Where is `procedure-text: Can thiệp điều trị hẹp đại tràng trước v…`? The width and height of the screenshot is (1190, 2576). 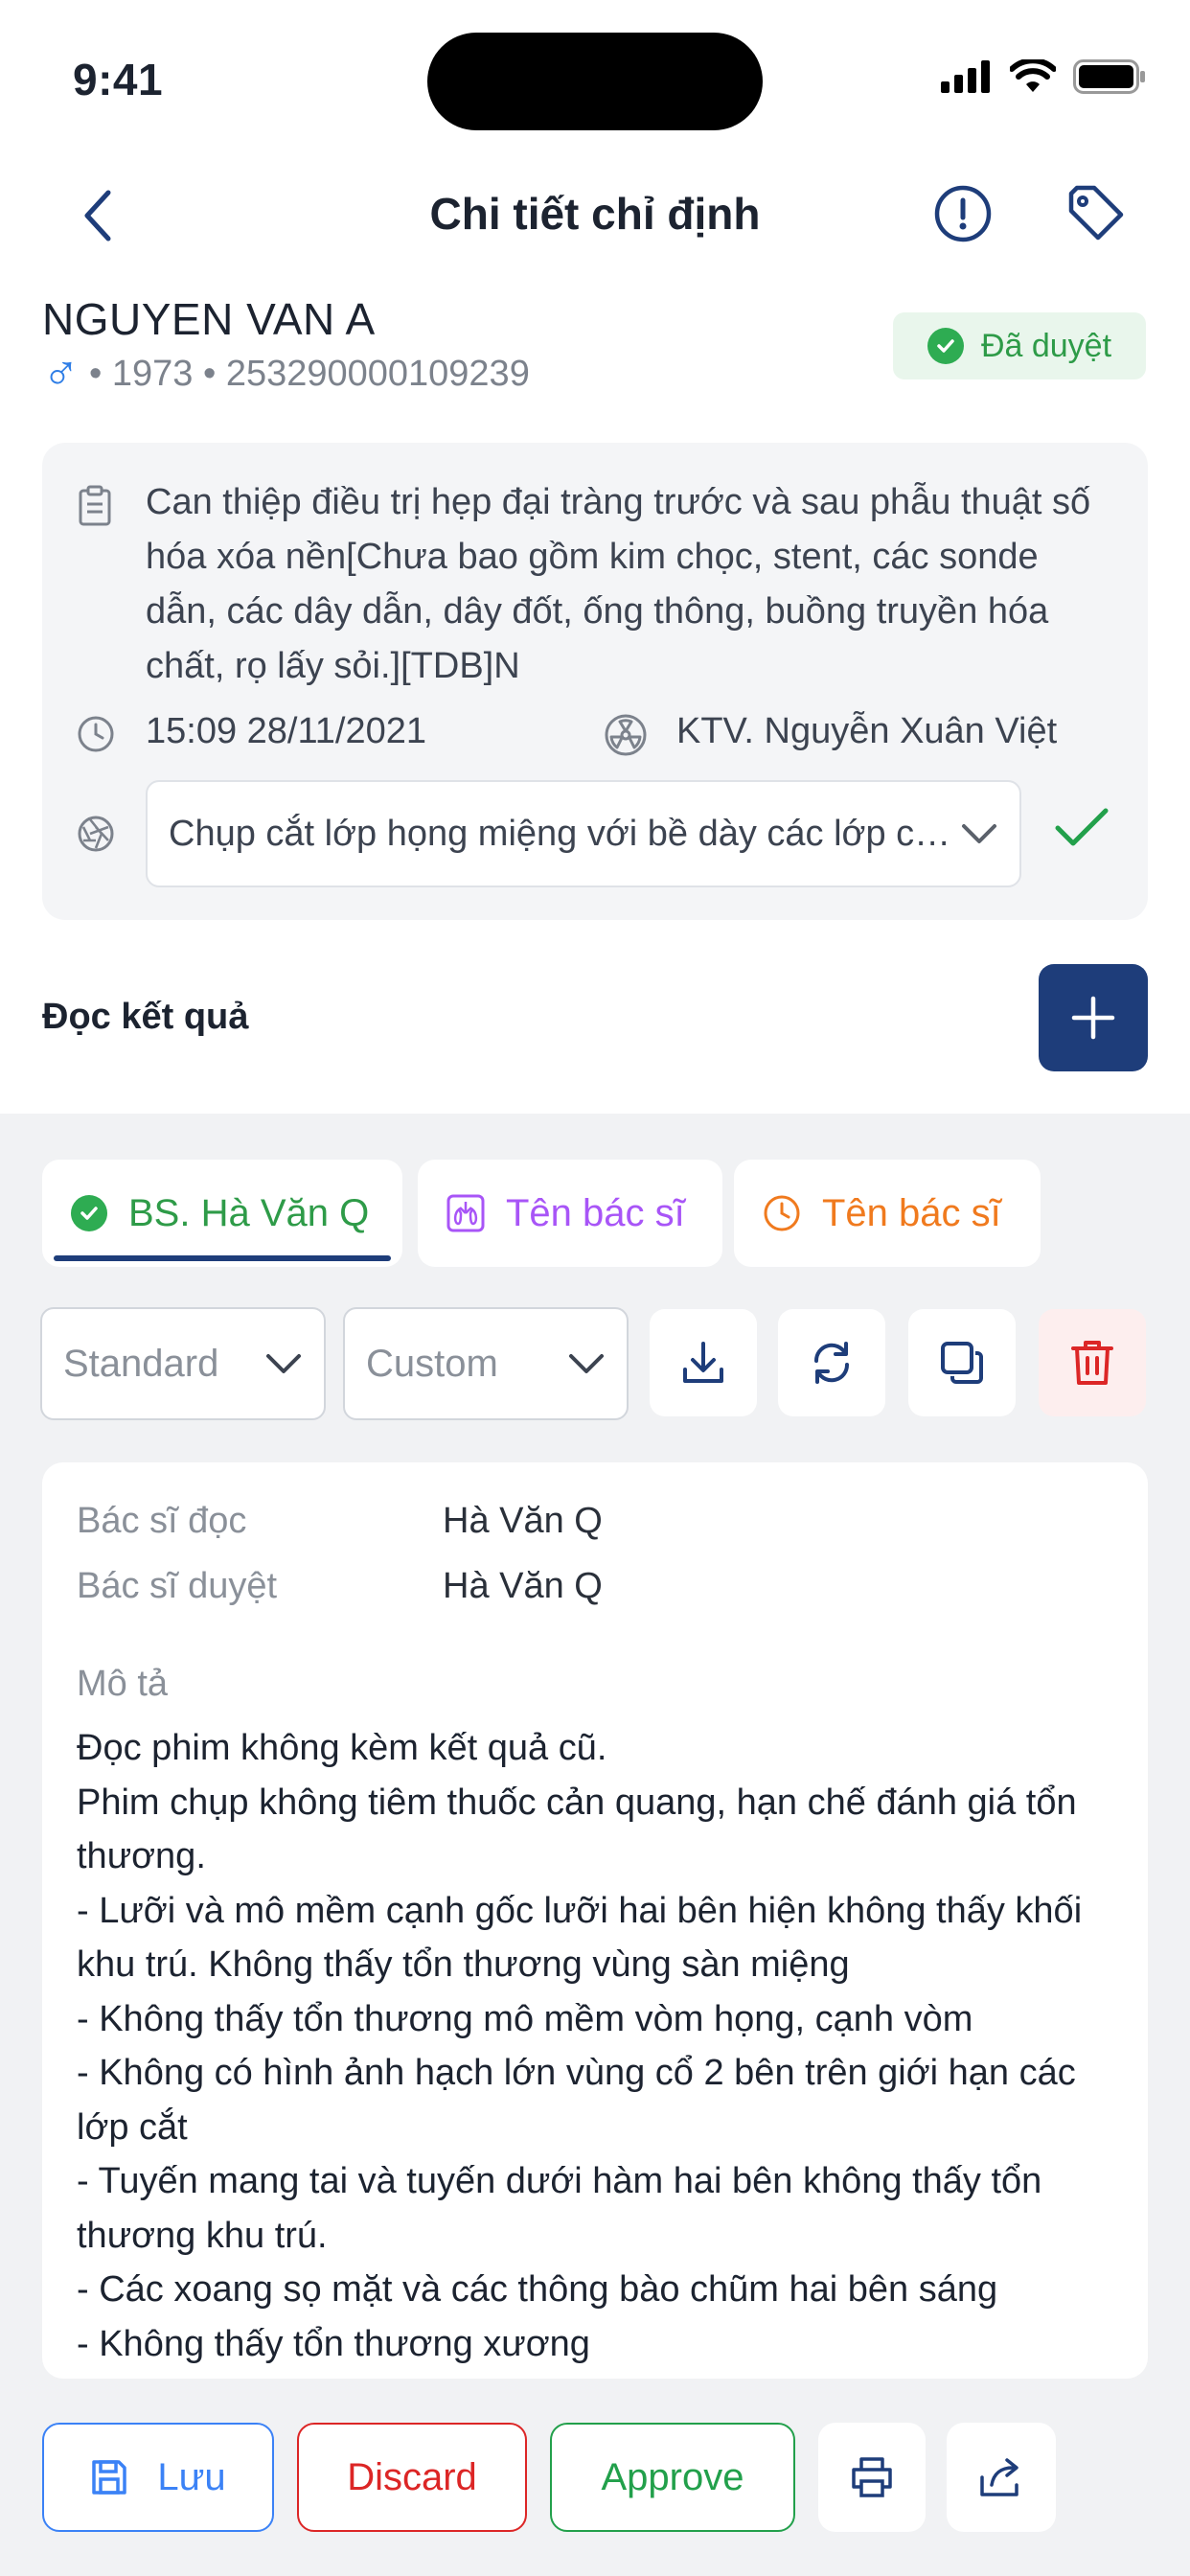
procedure-text: Can thiệp điều trị hẹp đại tràng trước v… is located at coordinates (619, 584).